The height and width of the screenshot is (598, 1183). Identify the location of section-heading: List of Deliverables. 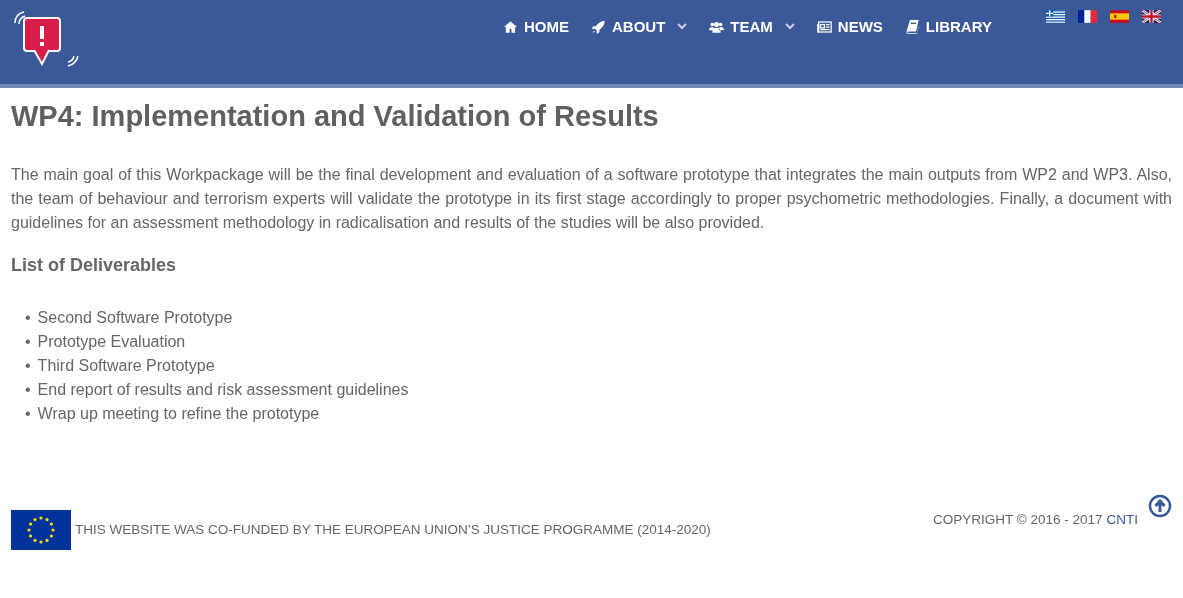
(94, 265).